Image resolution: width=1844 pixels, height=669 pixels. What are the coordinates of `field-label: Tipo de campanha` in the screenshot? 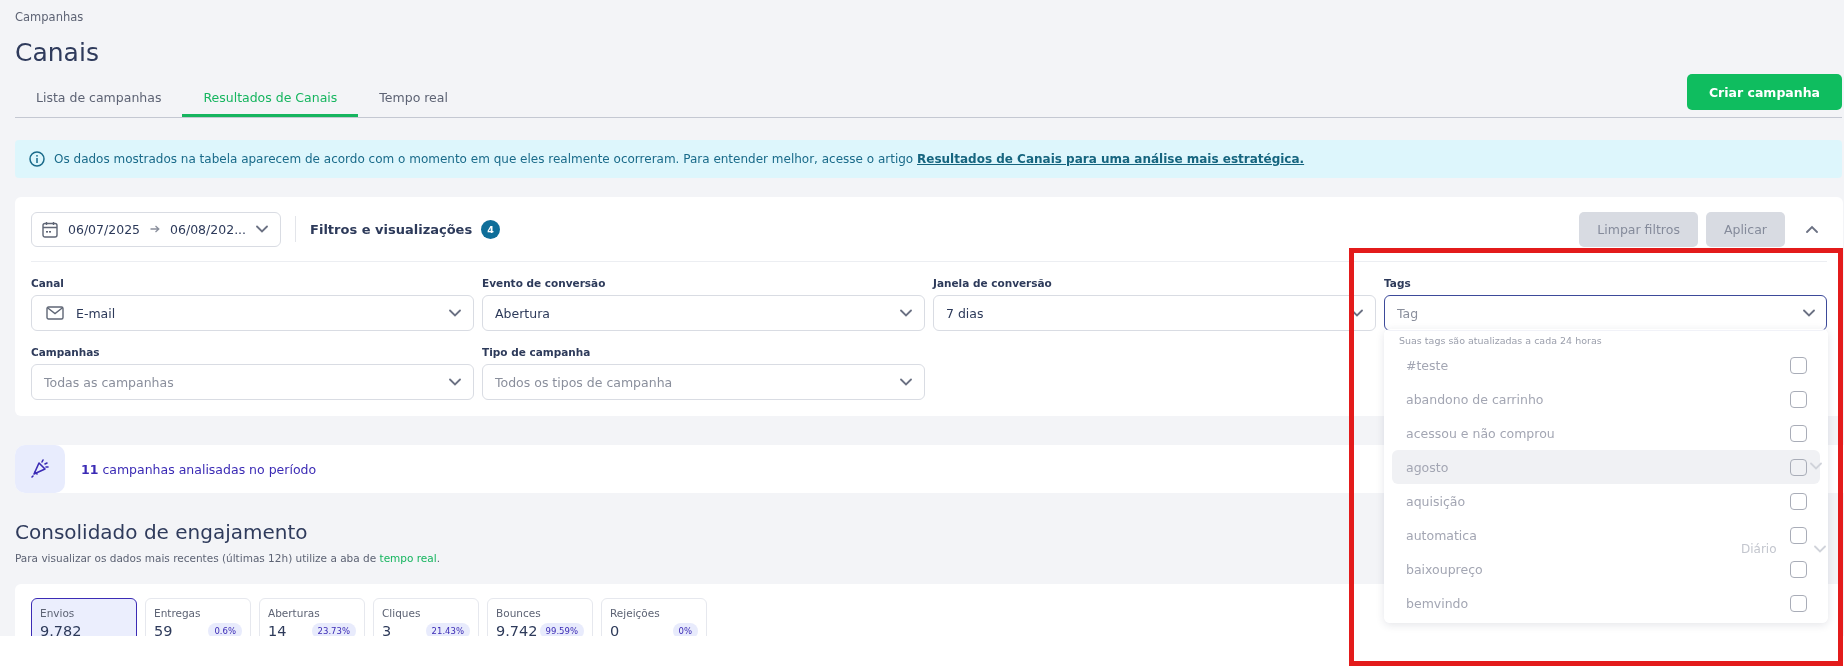 It's located at (537, 352).